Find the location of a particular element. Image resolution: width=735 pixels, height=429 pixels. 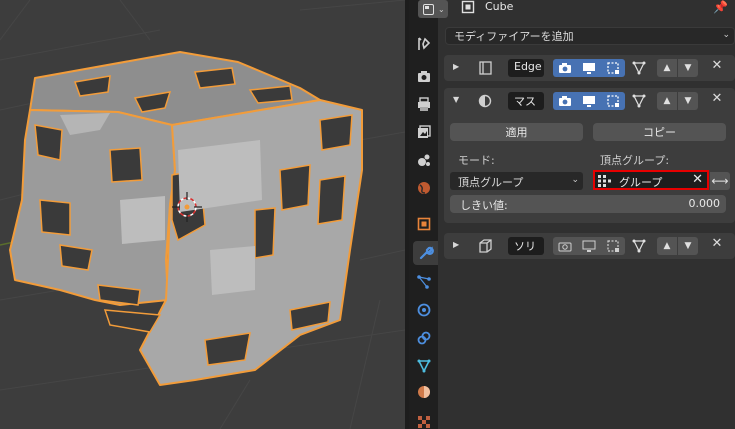

view-layer-tab is located at coordinates (424, 132).